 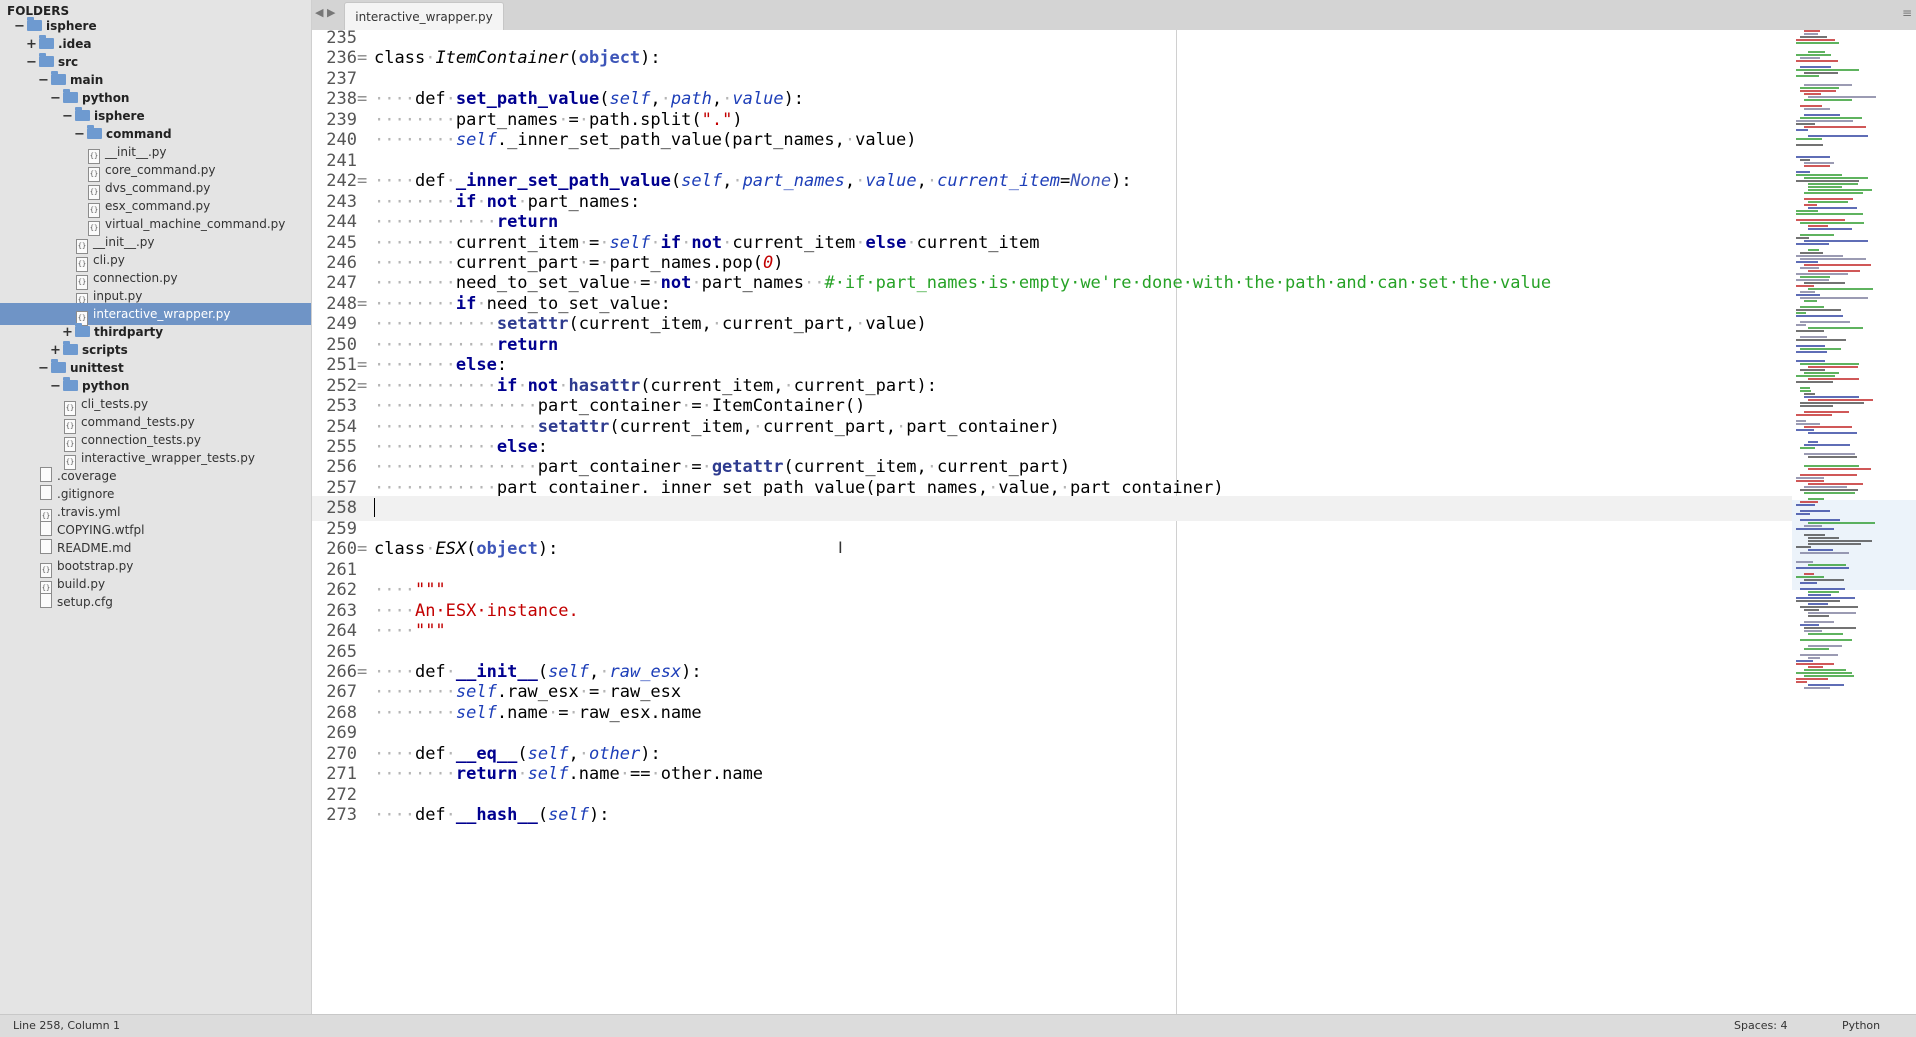 I want to click on code-token: def, so click(x=430, y=181).